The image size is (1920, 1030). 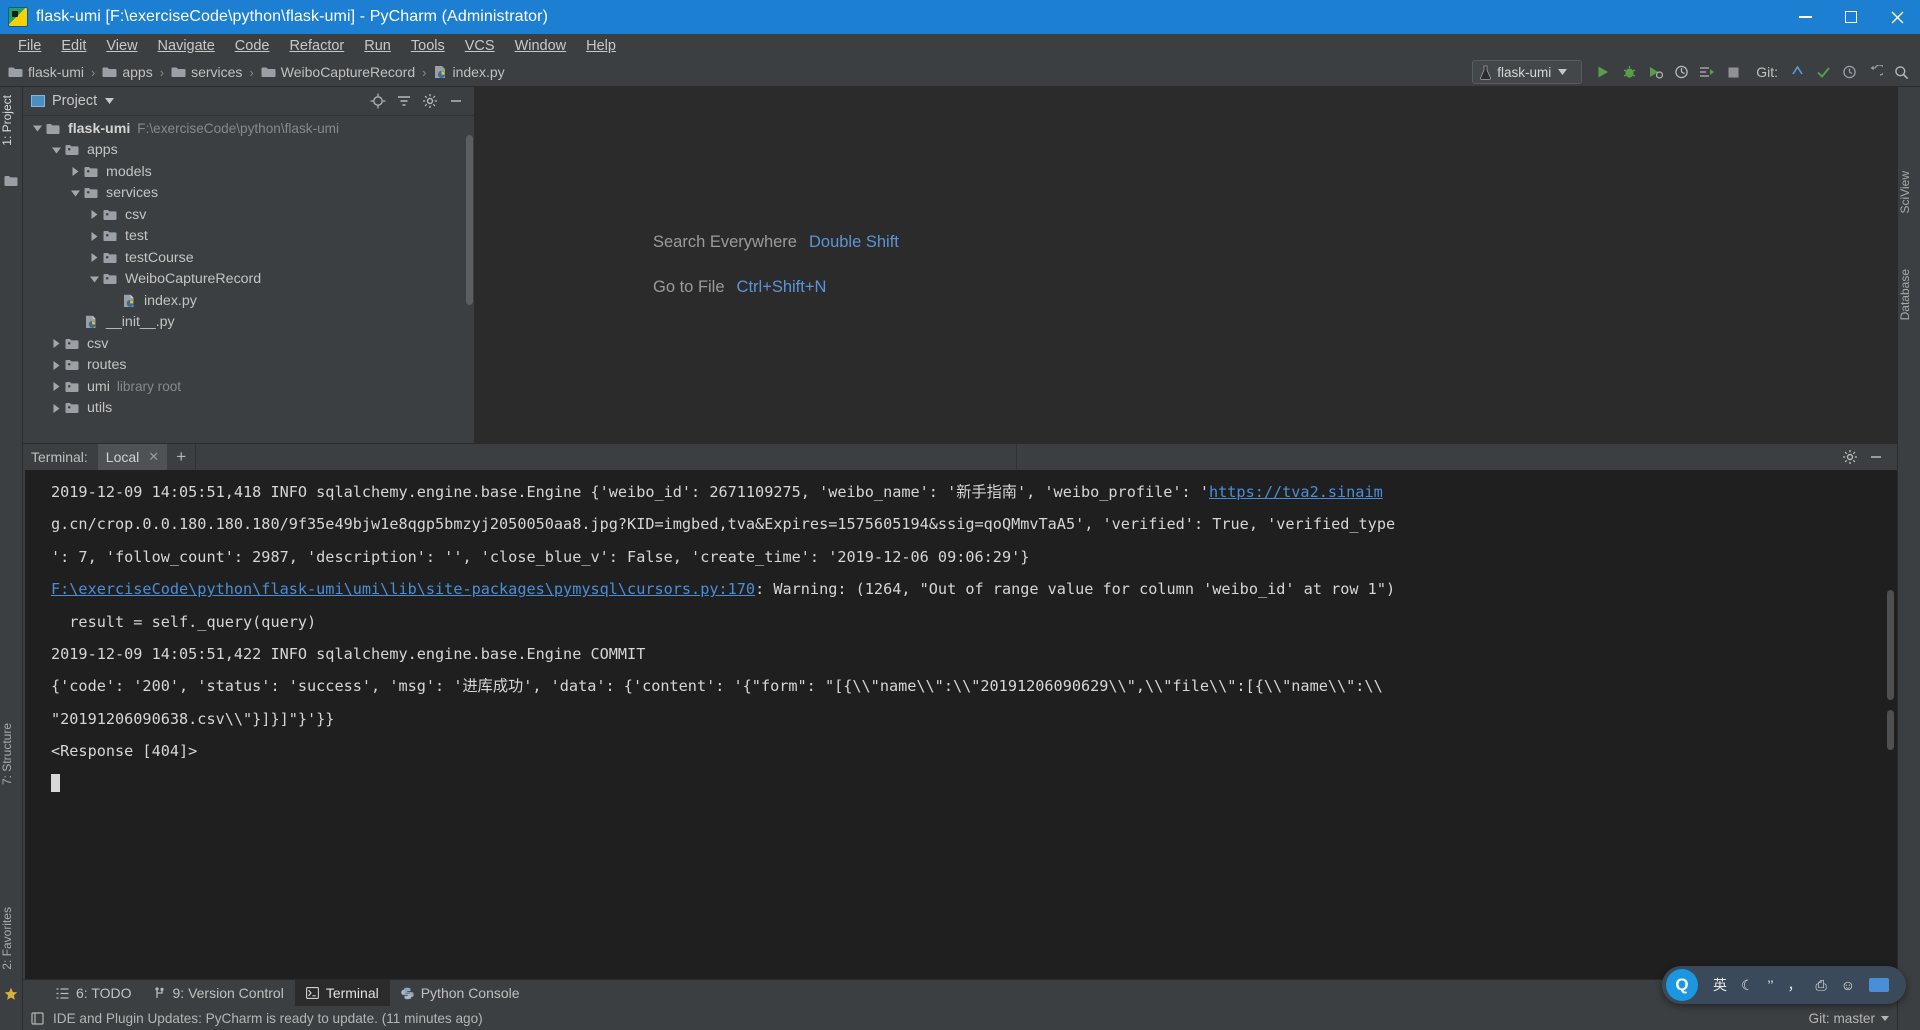 I want to click on hide-terminal-button, so click(x=1876, y=457).